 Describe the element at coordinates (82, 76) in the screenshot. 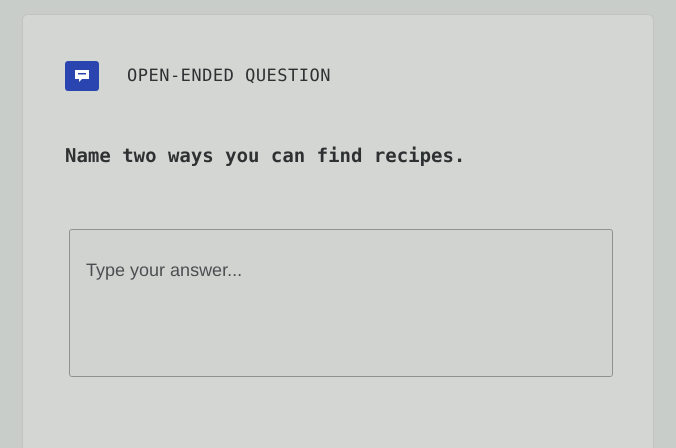

I see `chat-icon` at that location.